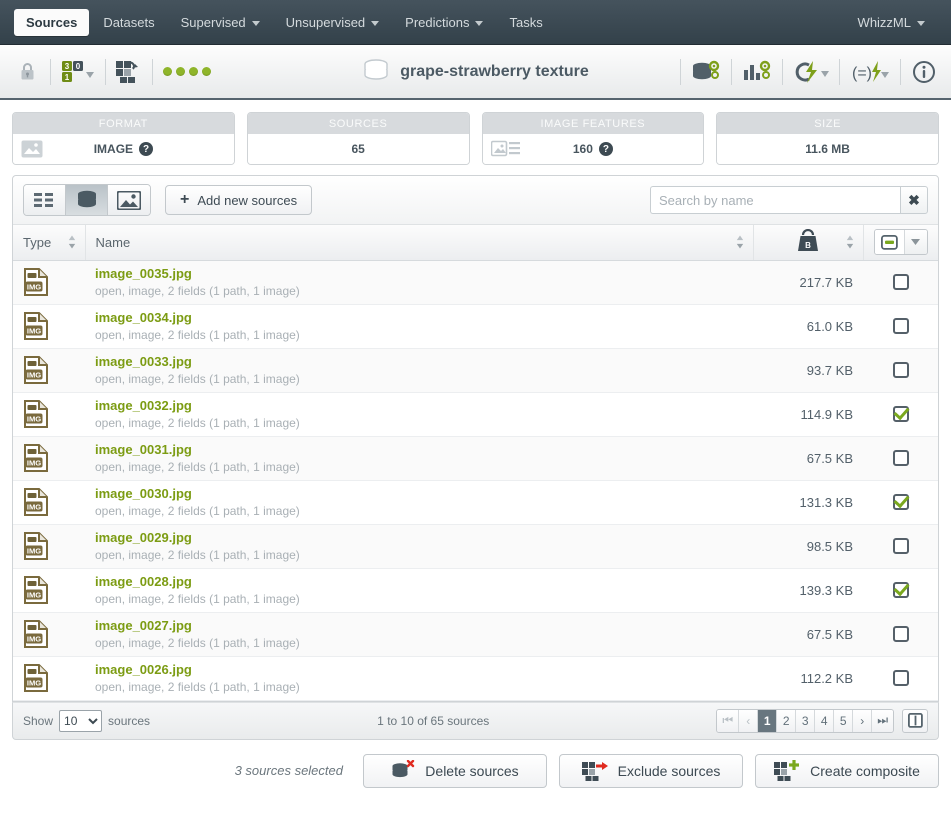 The height and width of the screenshot is (813, 951). What do you see at coordinates (891, 22) in the screenshot?
I see `nav-item-whizzml: WhizzML` at bounding box center [891, 22].